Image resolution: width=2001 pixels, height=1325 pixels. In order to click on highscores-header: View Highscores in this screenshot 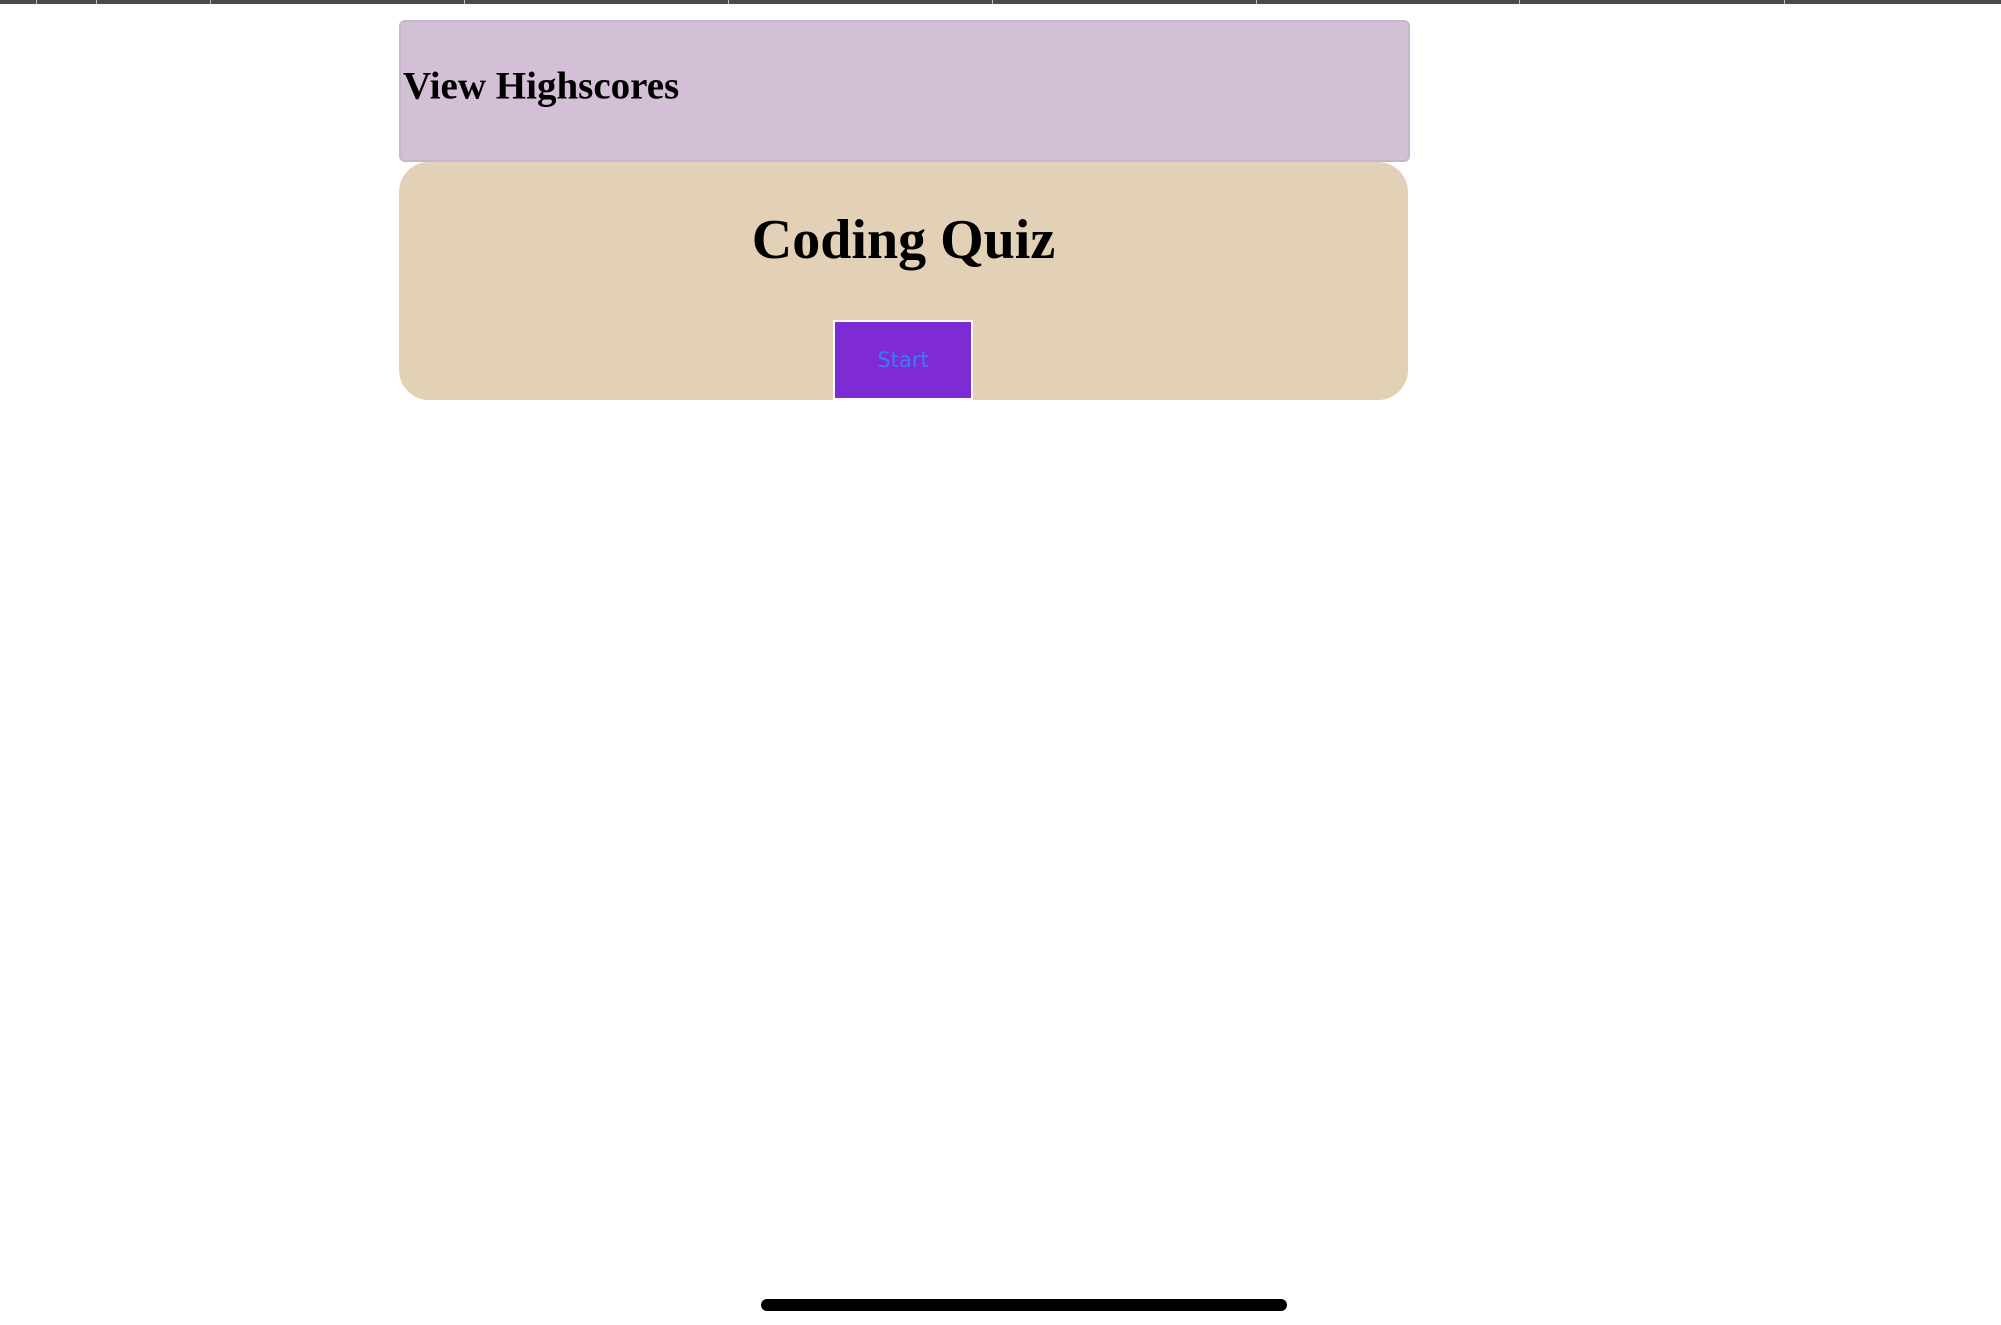, I will do `click(904, 91)`.